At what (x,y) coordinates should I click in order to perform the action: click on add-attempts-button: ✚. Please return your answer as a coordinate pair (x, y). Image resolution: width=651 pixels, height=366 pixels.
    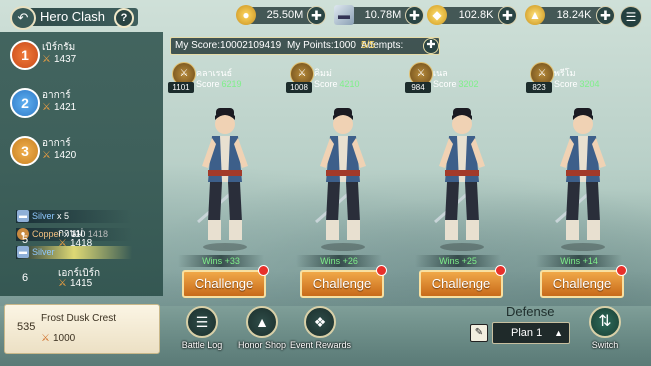
    Looking at the image, I should click on (431, 46).